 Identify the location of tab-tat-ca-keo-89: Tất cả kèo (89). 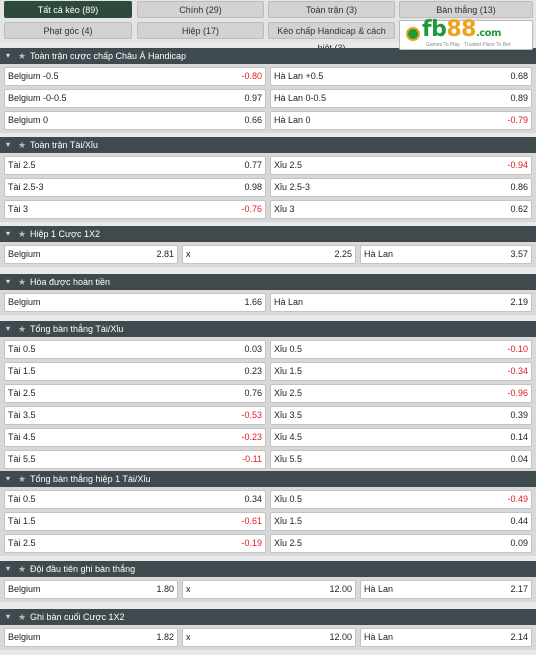
(68, 9).